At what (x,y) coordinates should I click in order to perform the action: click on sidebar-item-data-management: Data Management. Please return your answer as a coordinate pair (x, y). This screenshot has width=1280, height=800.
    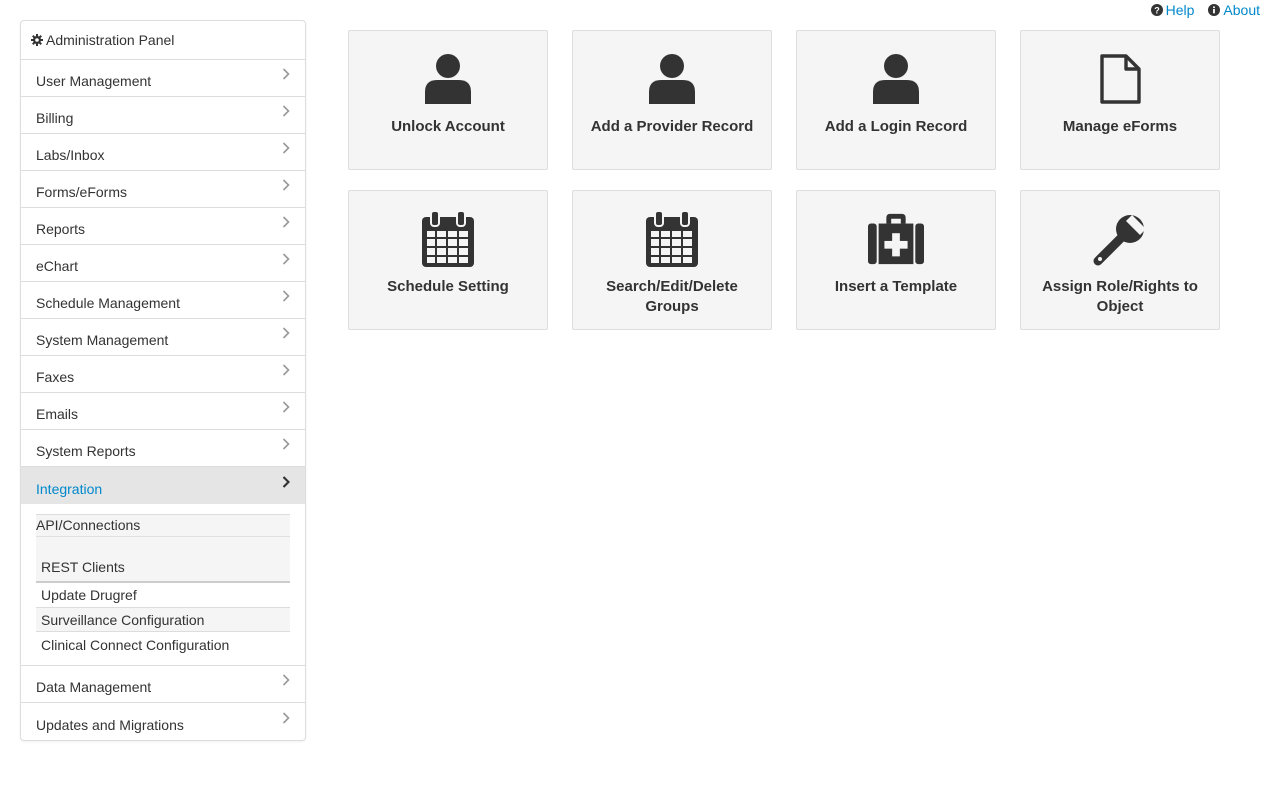
    Looking at the image, I should click on (163, 684).